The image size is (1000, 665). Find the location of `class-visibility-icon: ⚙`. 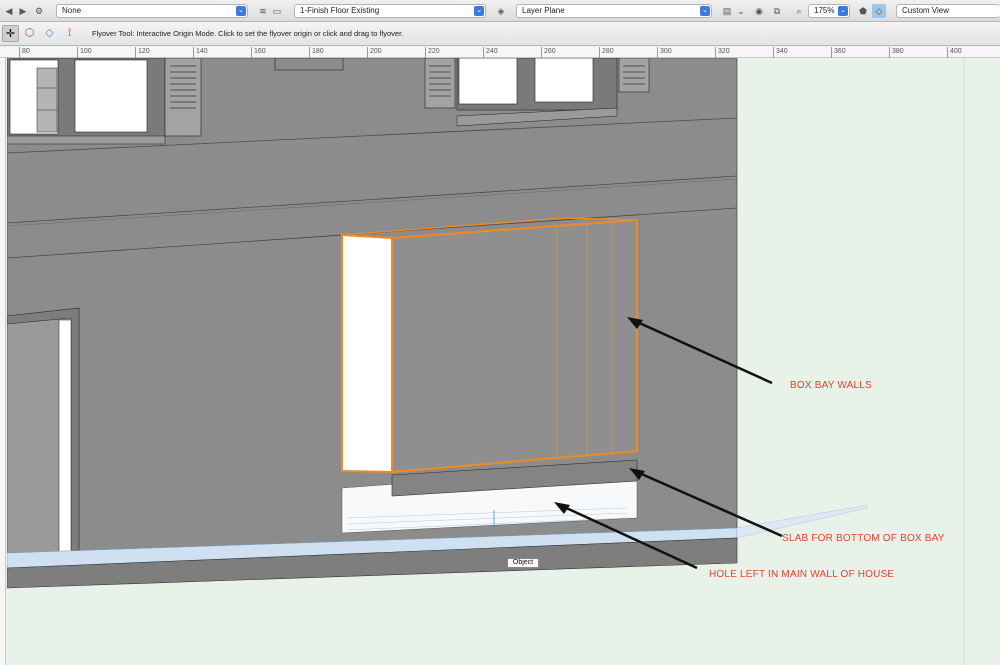

class-visibility-icon: ⚙ is located at coordinates (39, 11).